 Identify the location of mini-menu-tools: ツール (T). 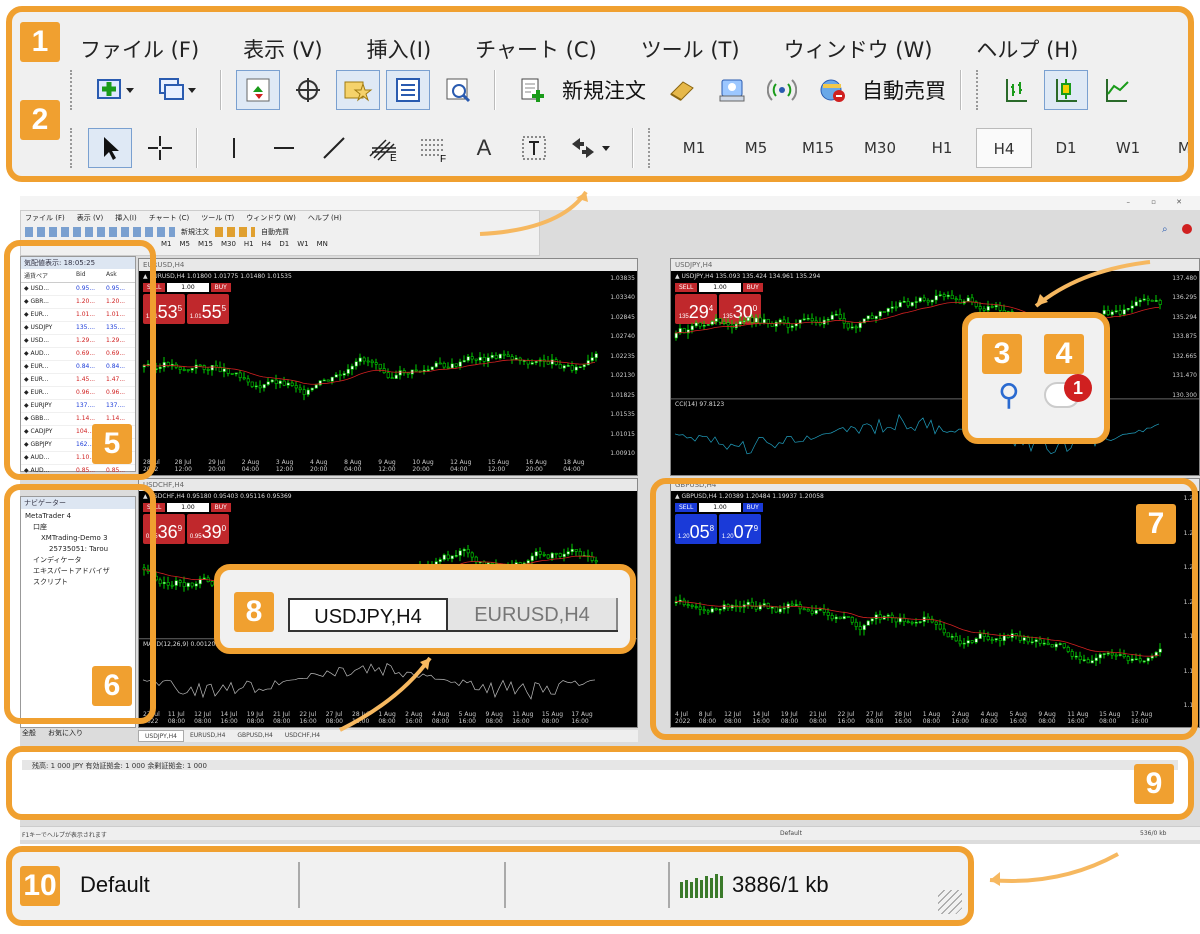
(217, 218).